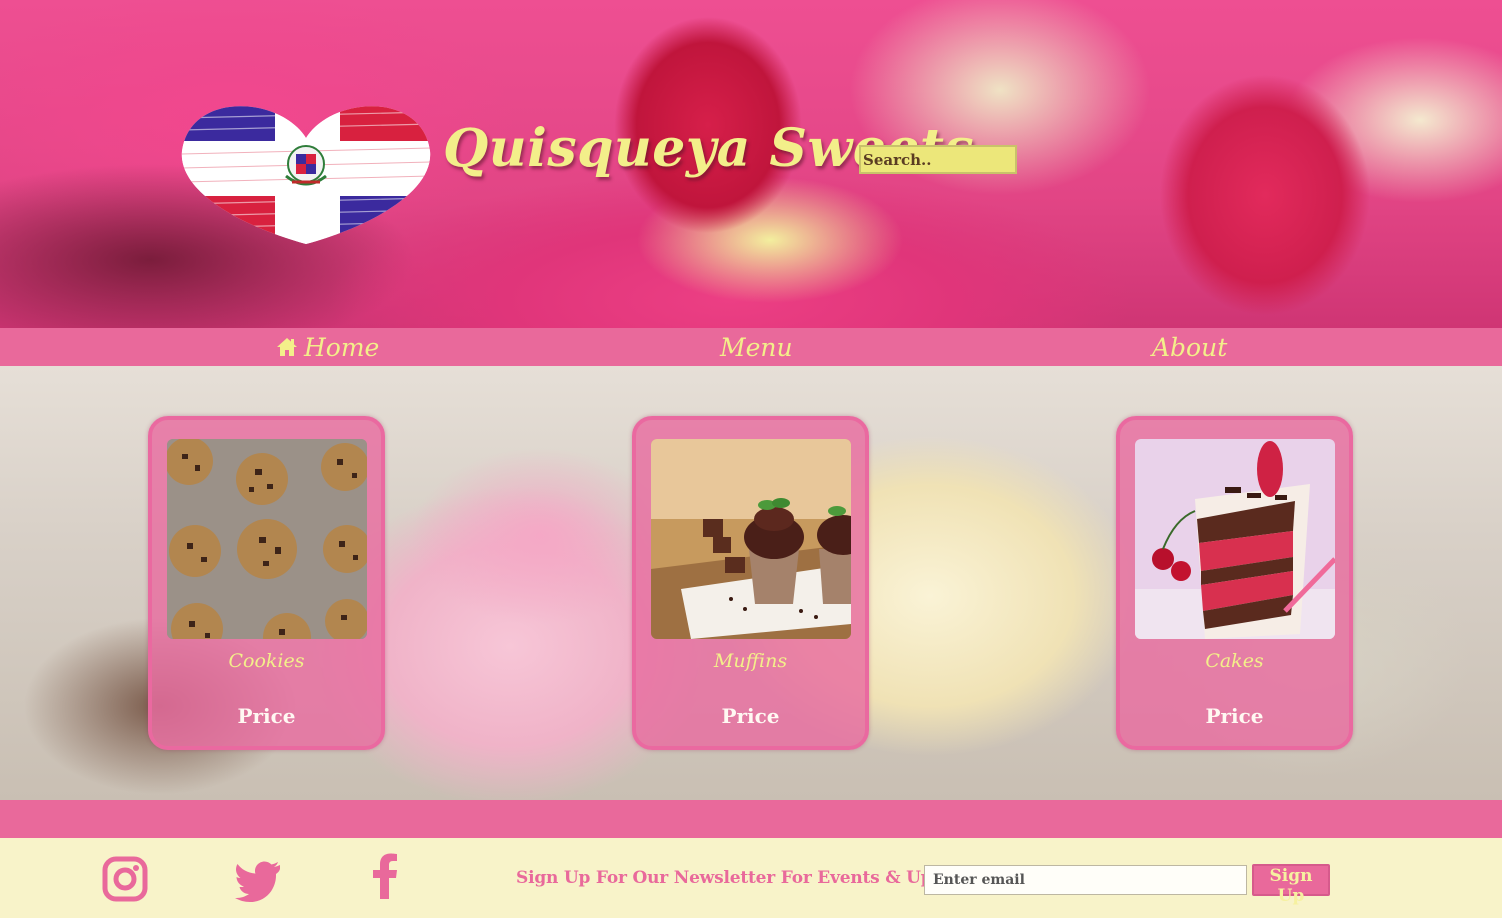  I want to click on email-field, so click(1085, 880).